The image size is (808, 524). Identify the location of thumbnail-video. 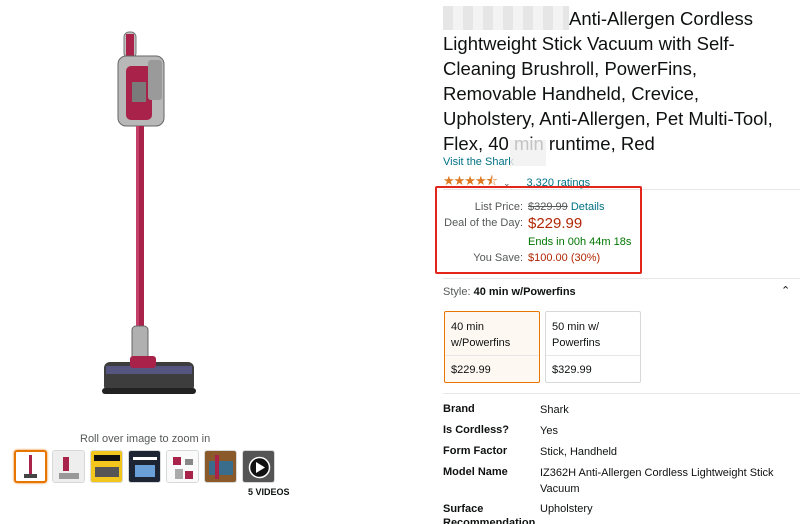
(258, 466).